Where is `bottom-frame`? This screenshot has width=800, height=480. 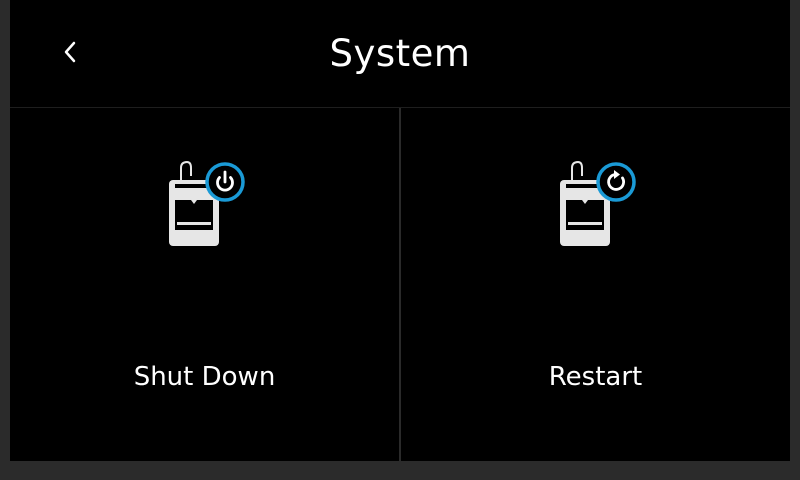
bottom-frame is located at coordinates (400, 470).